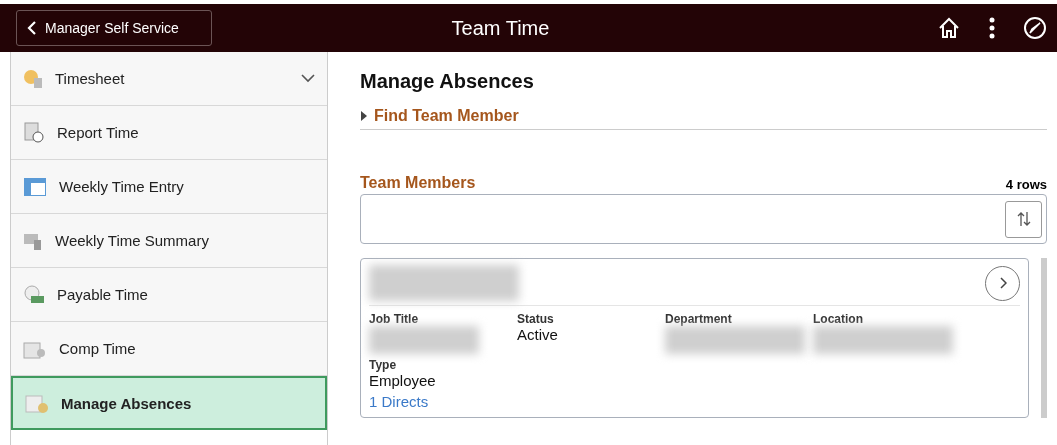 Image resolution: width=1057 pixels, height=445 pixels. Describe the element at coordinates (699, 319) in the screenshot. I see `field-label: Department` at that location.